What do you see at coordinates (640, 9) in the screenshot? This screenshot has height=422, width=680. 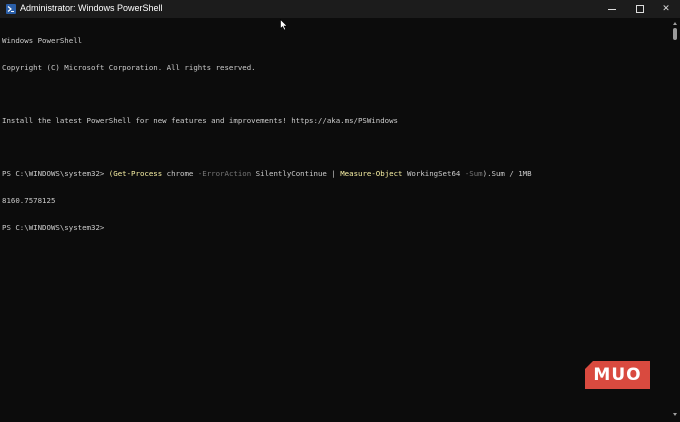 I see `maximize-icon` at bounding box center [640, 9].